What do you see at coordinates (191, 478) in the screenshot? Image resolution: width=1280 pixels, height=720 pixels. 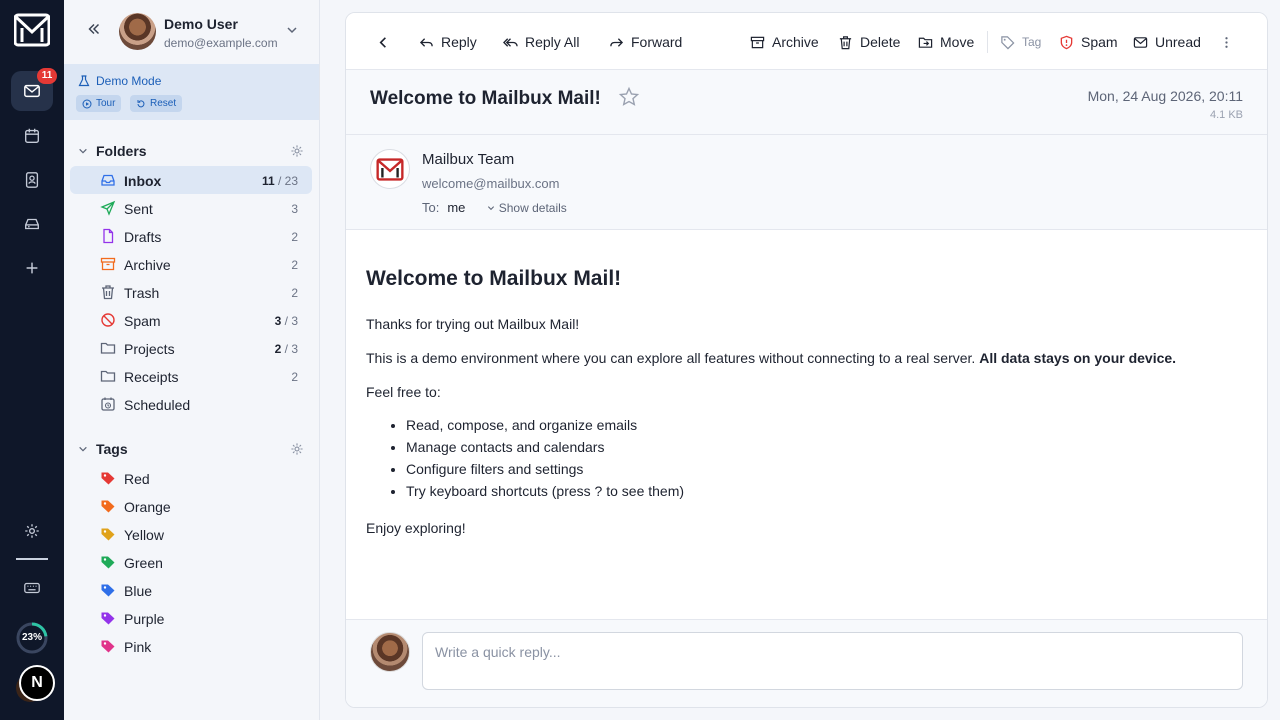 I see `tag-red: Red` at bounding box center [191, 478].